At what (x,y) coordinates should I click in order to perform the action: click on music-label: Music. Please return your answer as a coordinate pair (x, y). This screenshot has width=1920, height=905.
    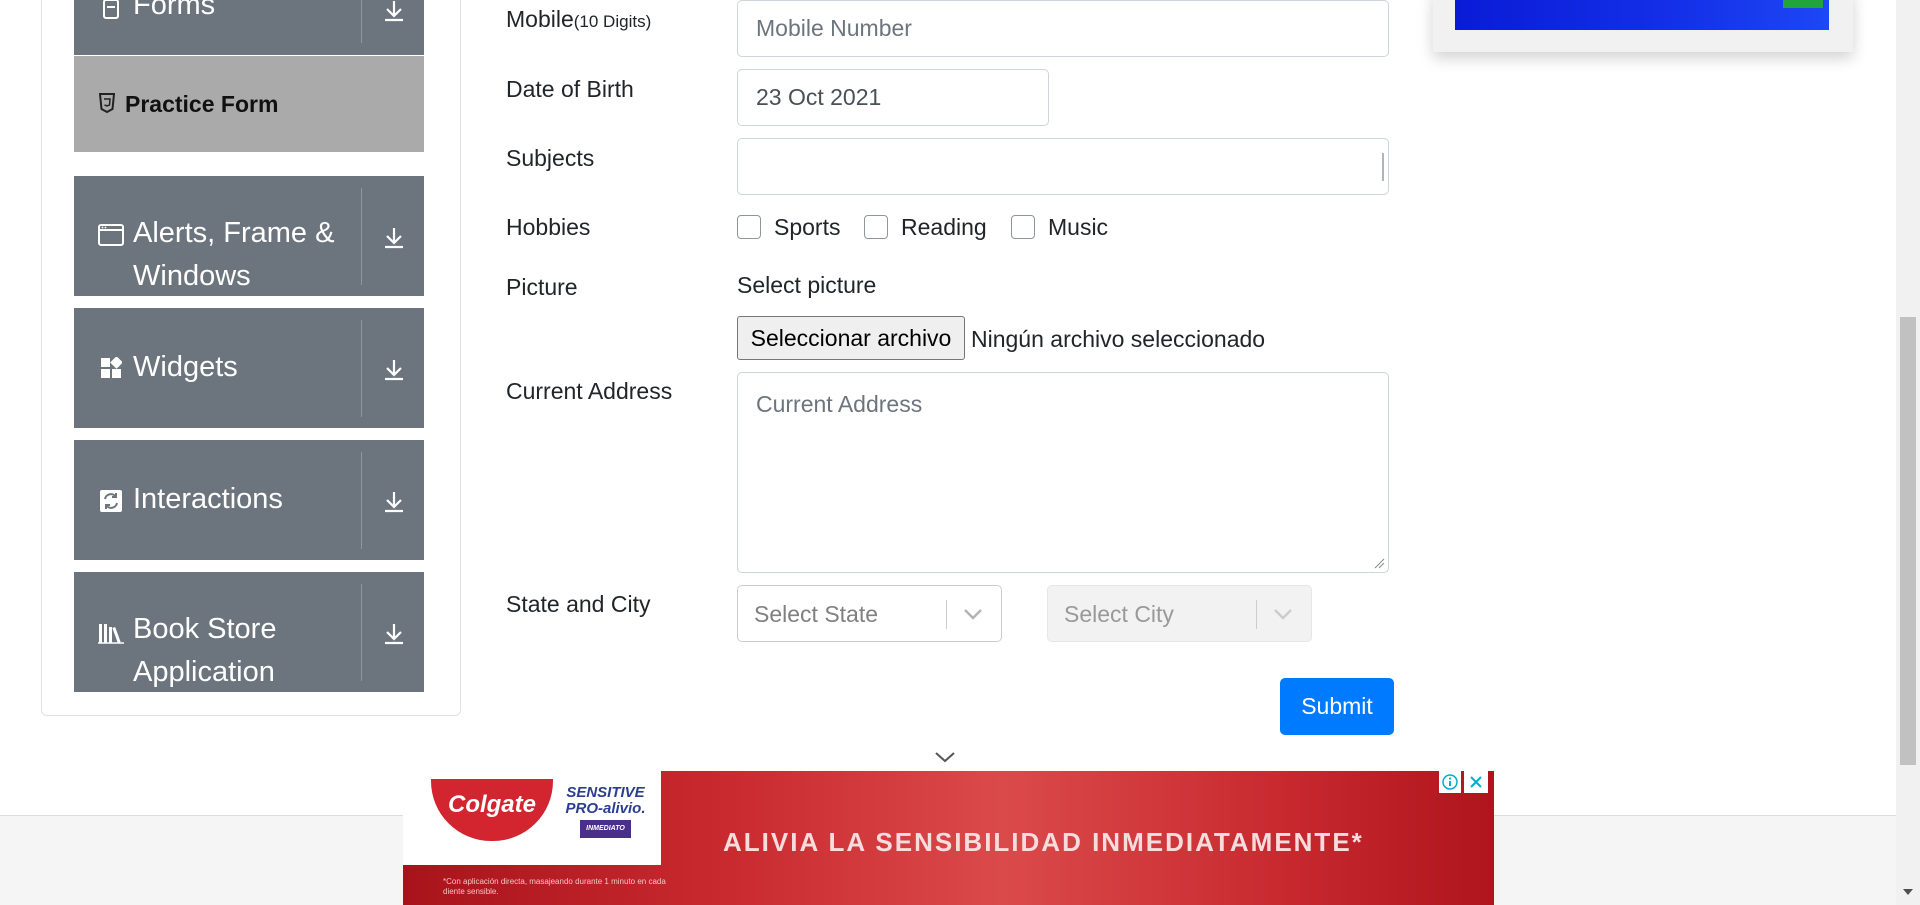
    Looking at the image, I should click on (1078, 227).